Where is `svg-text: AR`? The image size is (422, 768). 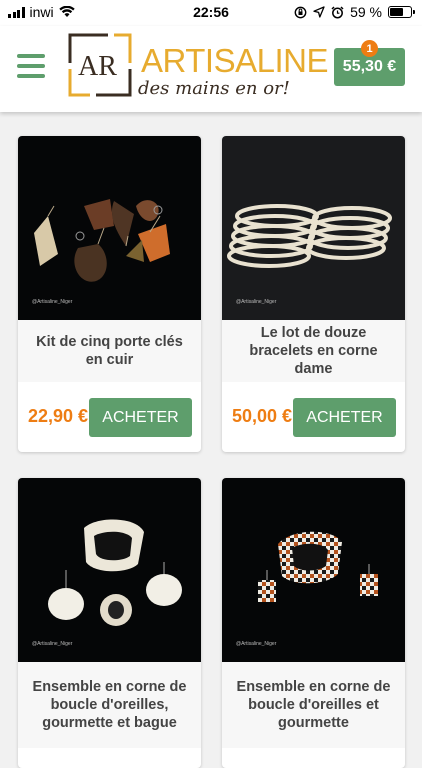 svg-text: AR is located at coordinates (97, 66).